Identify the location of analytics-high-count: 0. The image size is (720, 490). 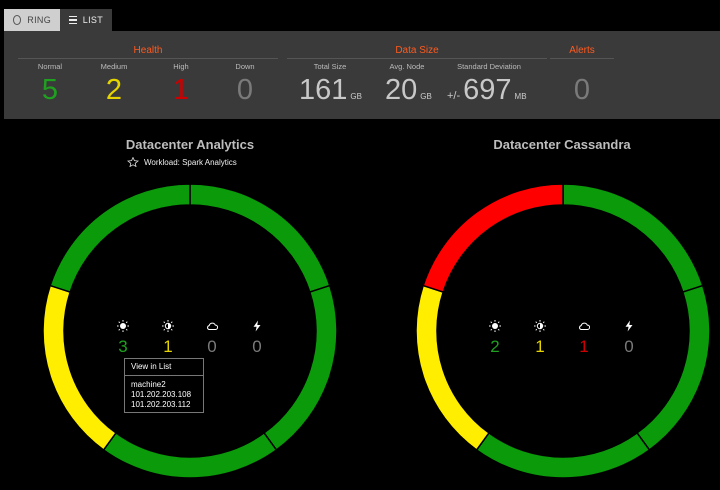
(212, 346).